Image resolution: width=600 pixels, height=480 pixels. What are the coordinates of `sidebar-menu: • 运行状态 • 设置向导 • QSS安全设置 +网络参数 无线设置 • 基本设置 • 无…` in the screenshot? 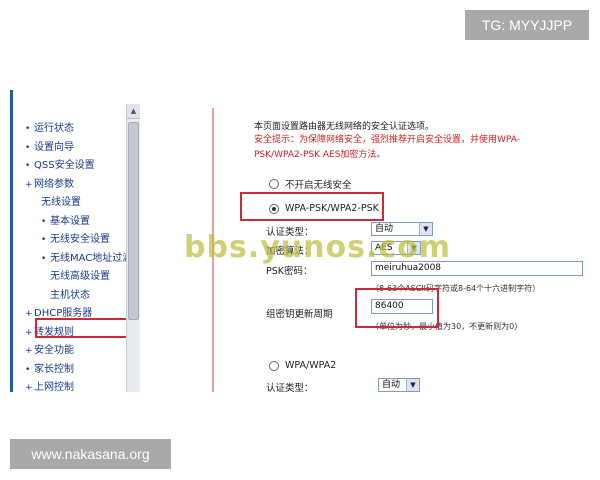 It's located at (78, 256).